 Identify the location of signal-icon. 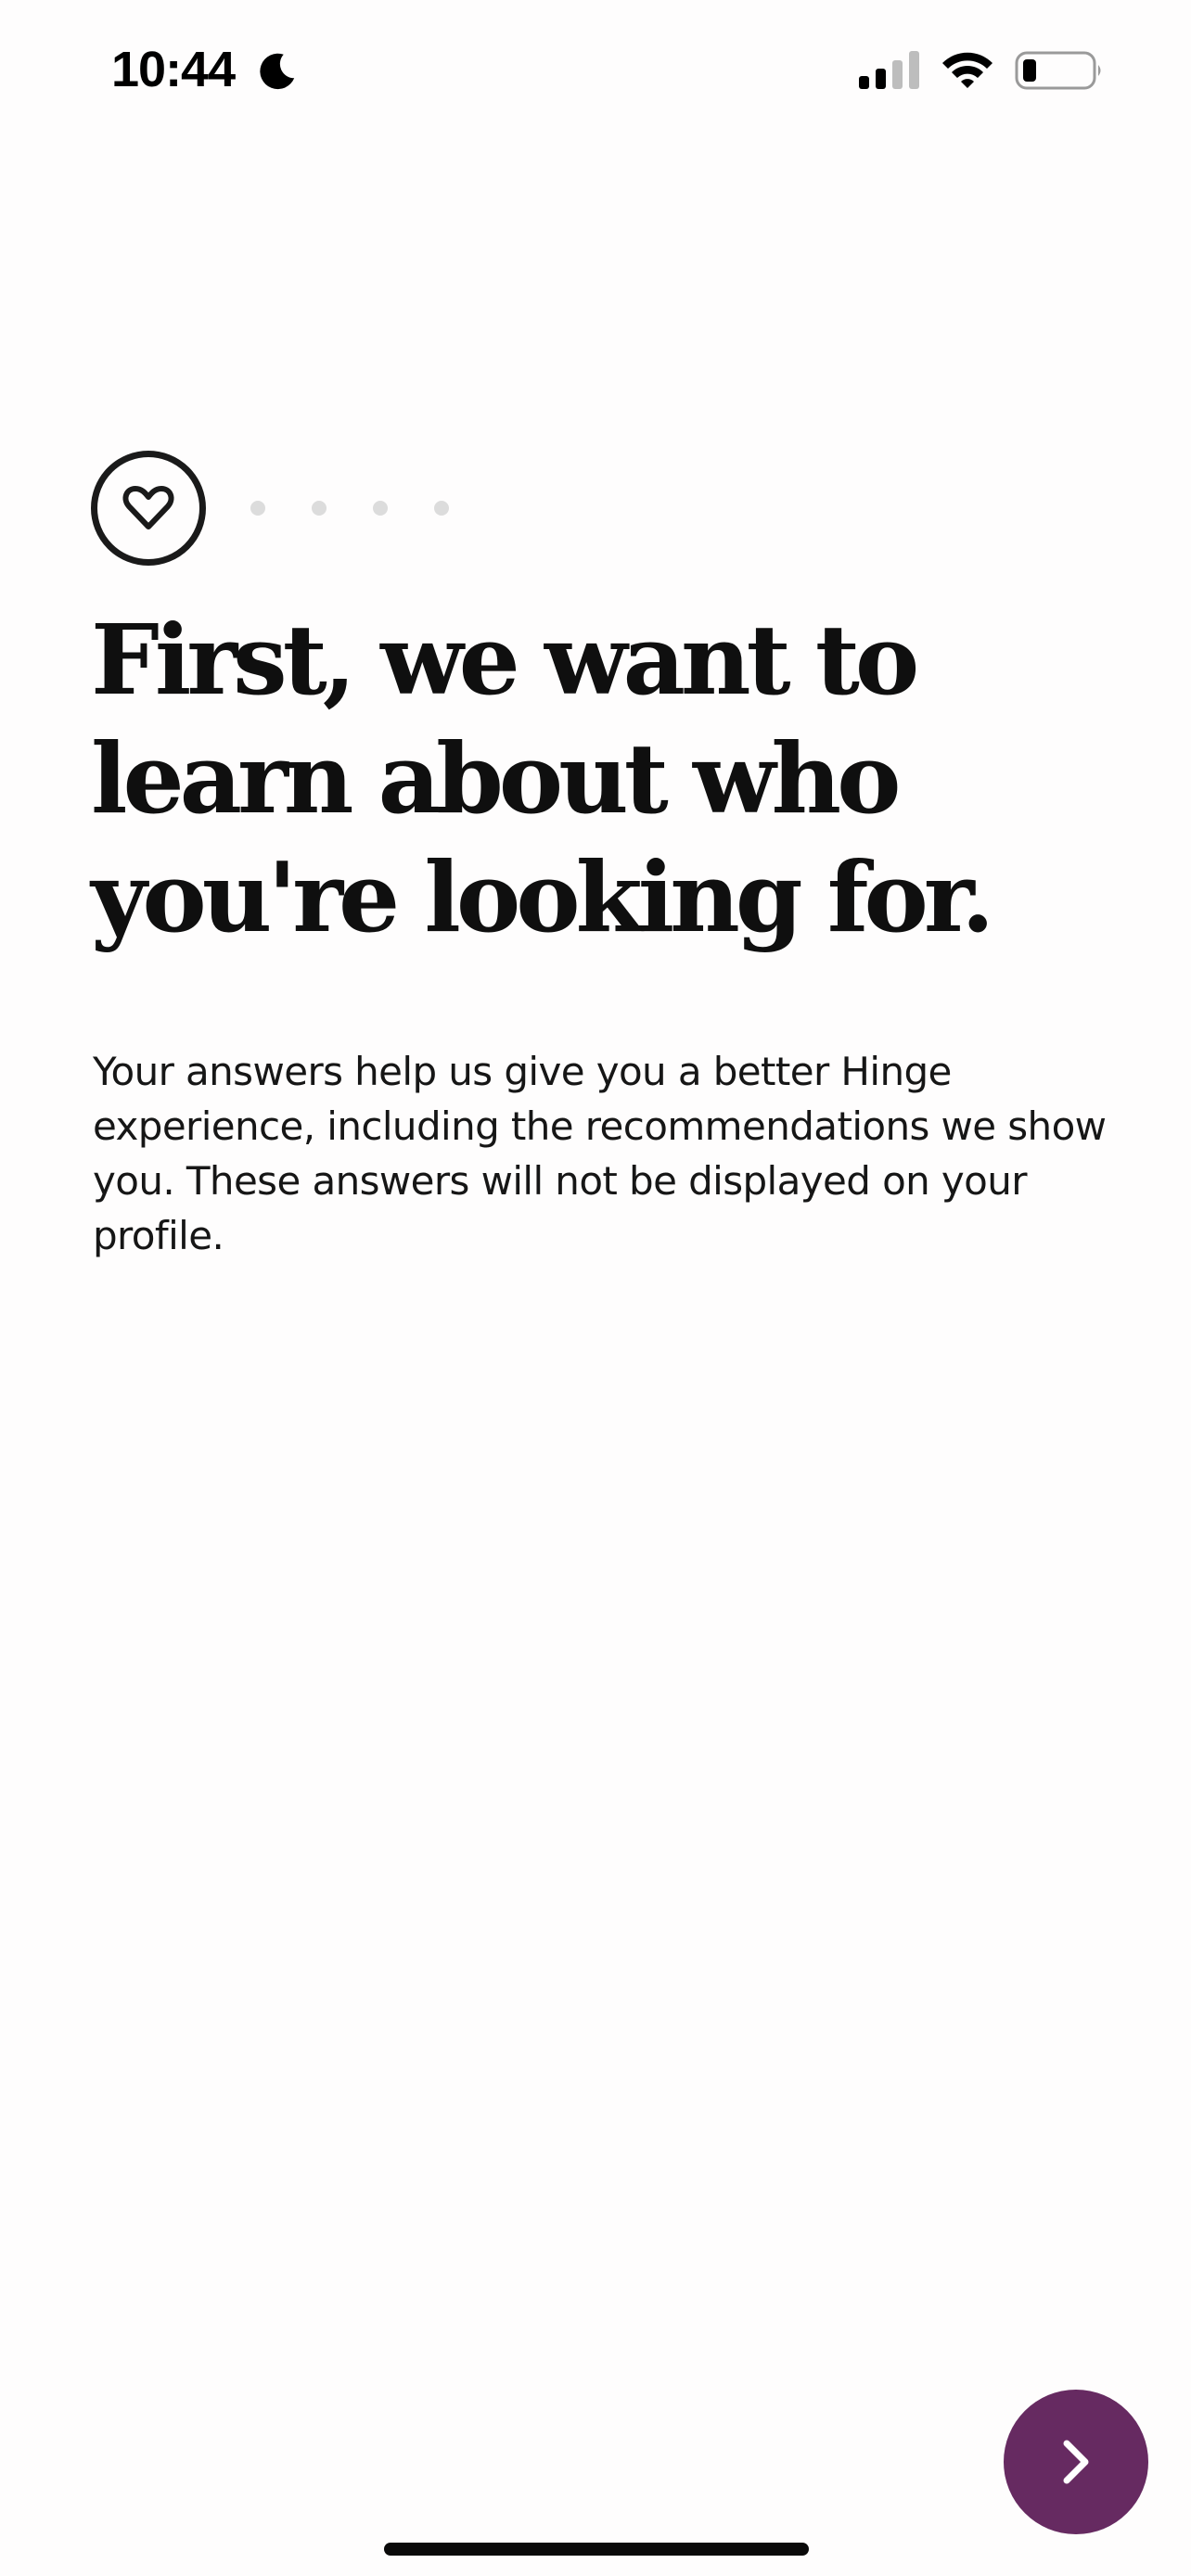
(889, 70).